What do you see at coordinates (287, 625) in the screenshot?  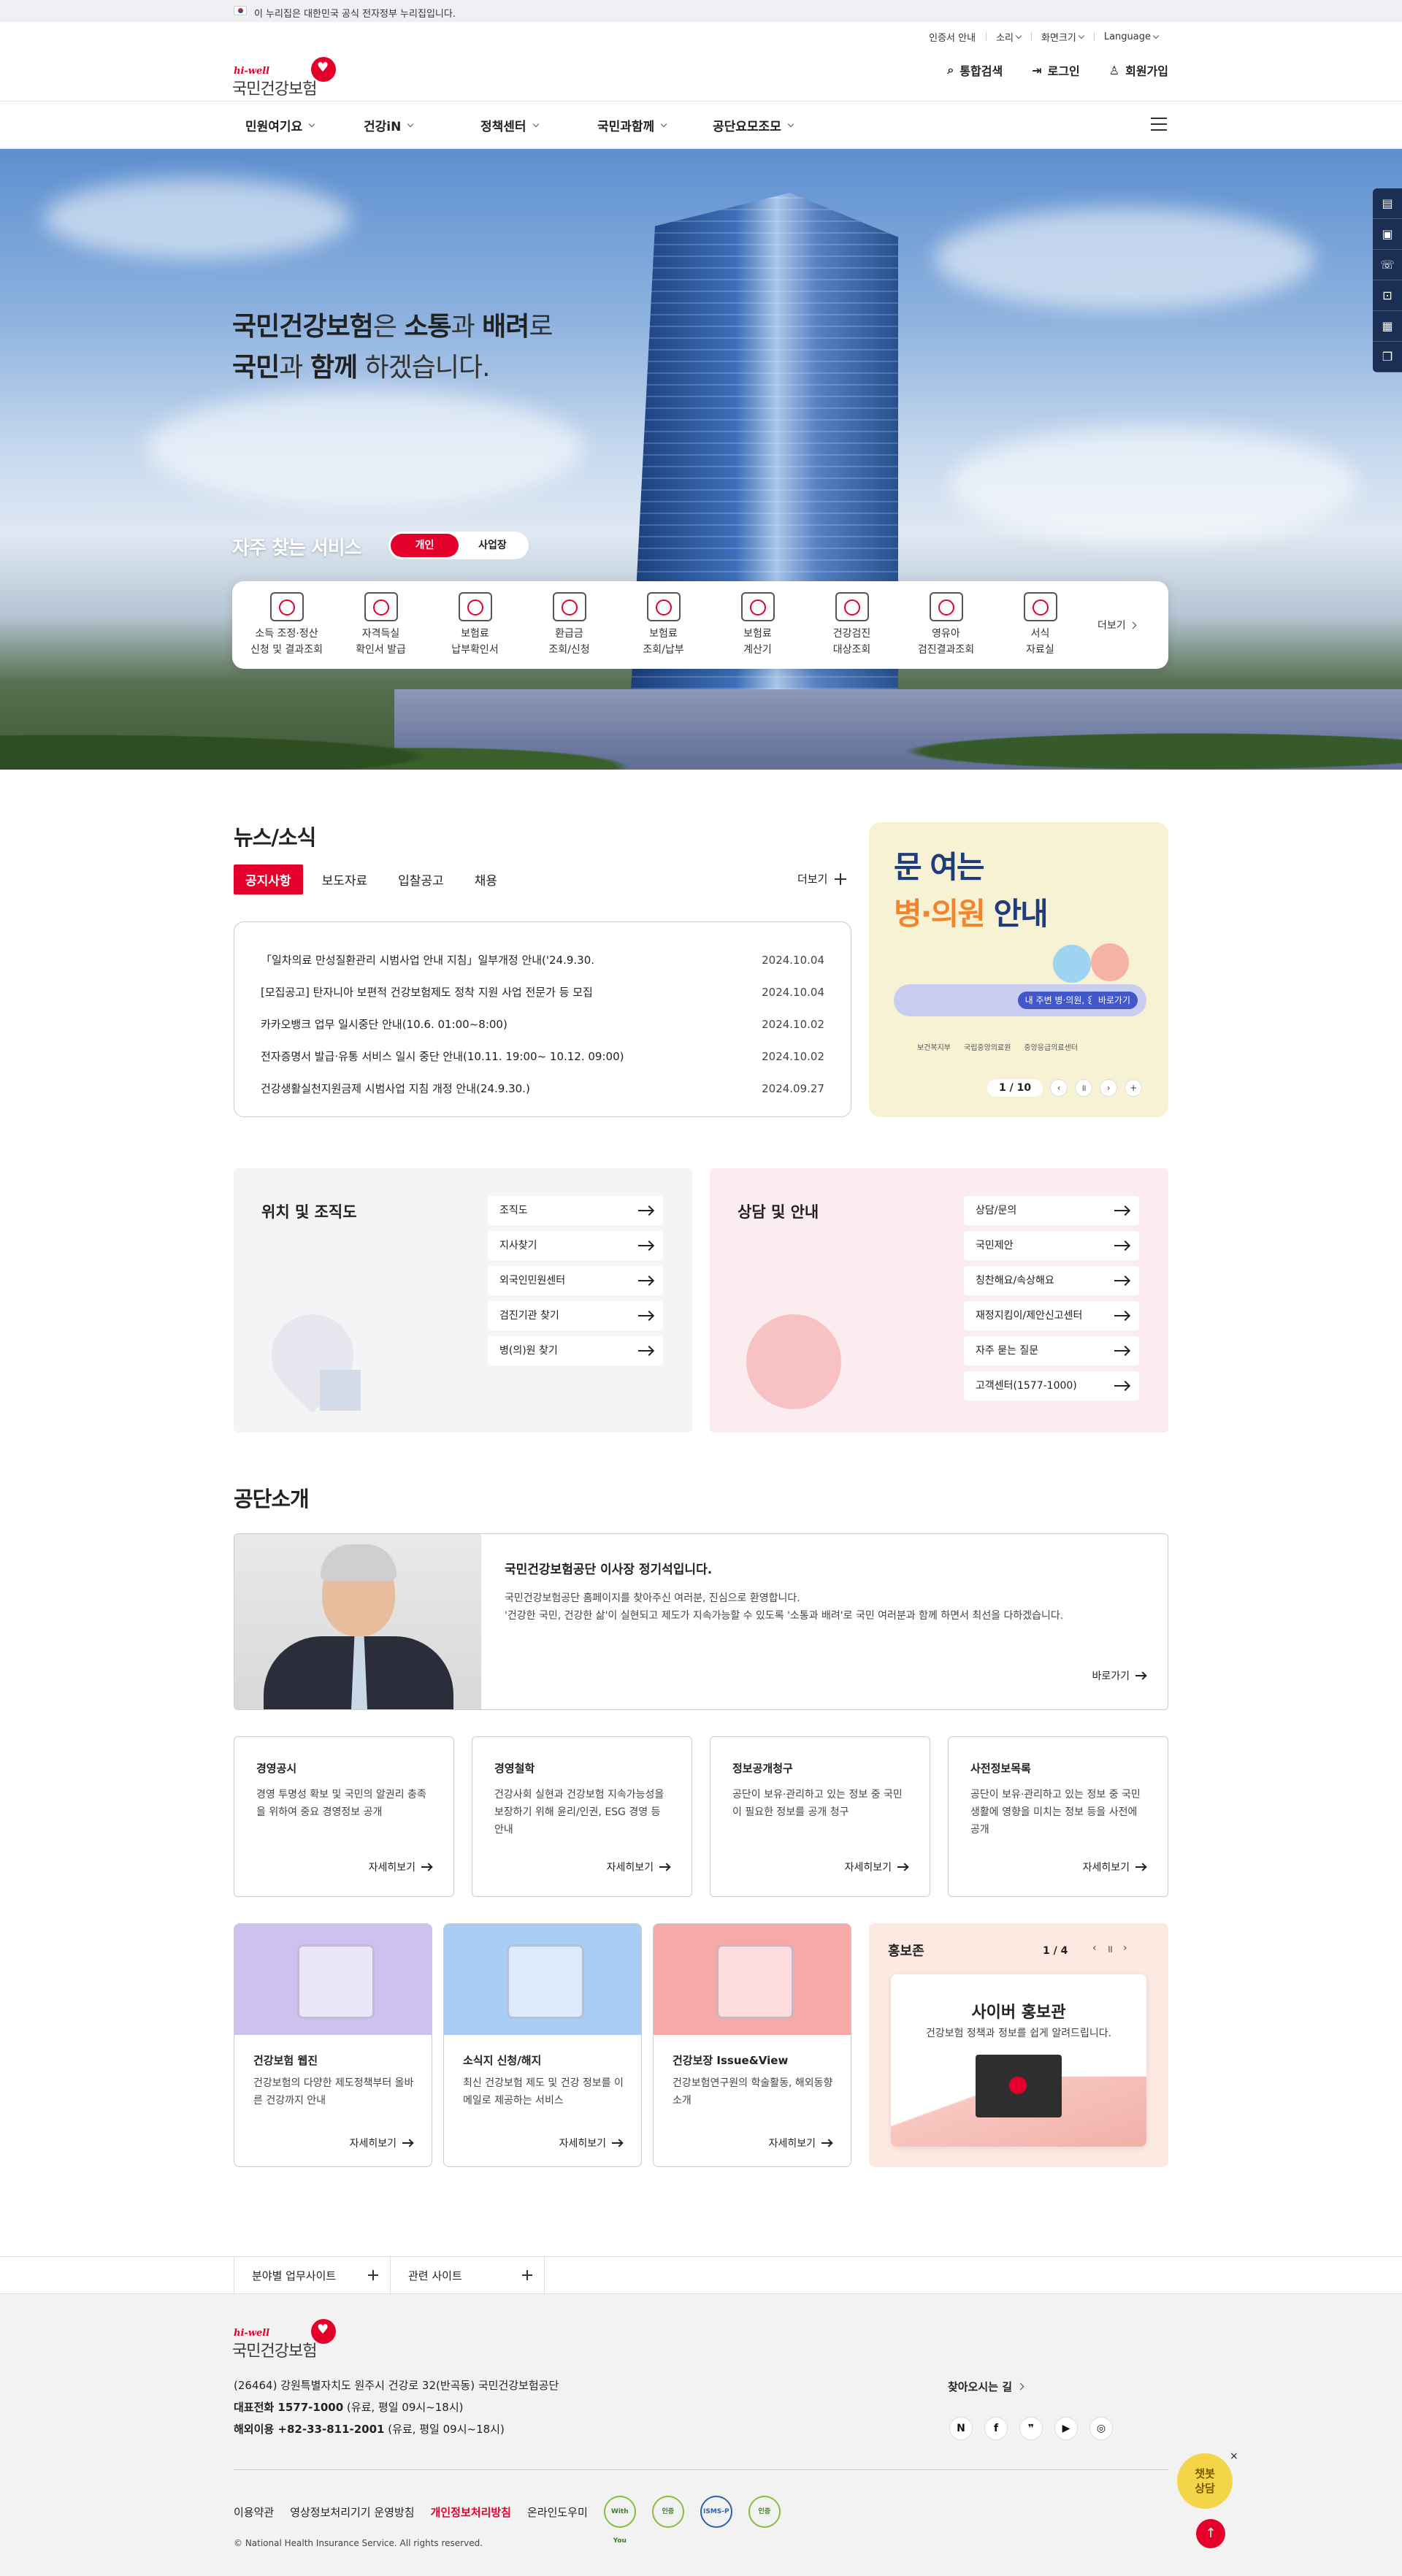 I see `service-income-adjust: 소득 조정·정산 신청 및 결과조회` at bounding box center [287, 625].